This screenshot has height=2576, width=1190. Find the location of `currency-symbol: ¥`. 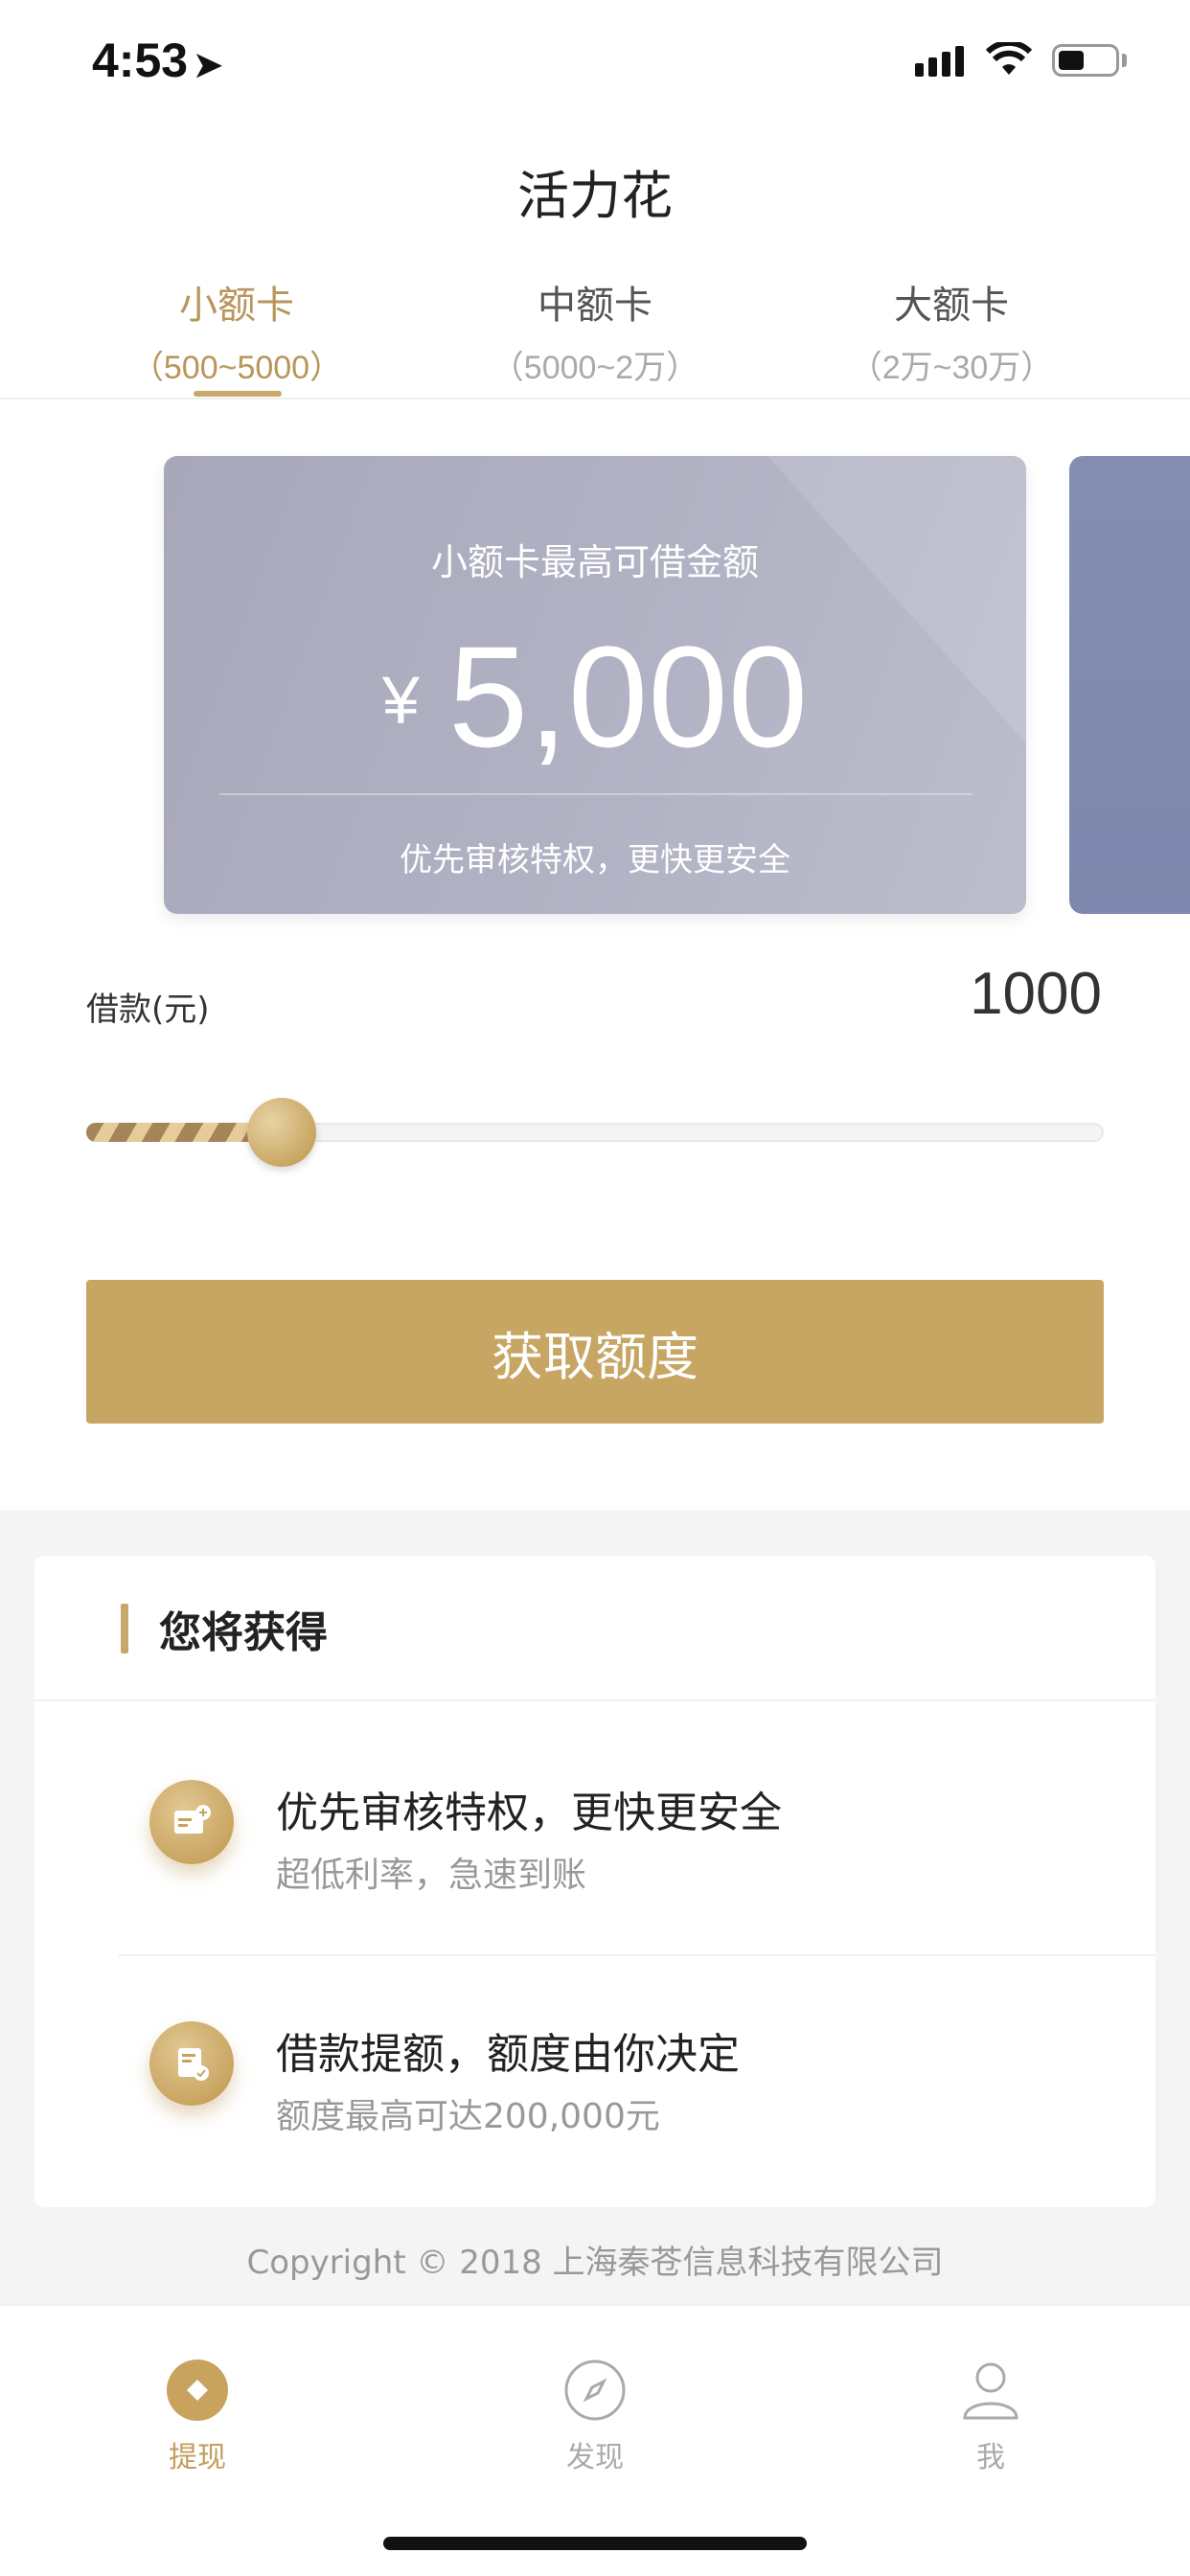

currency-symbol: ¥ is located at coordinates (401, 700).